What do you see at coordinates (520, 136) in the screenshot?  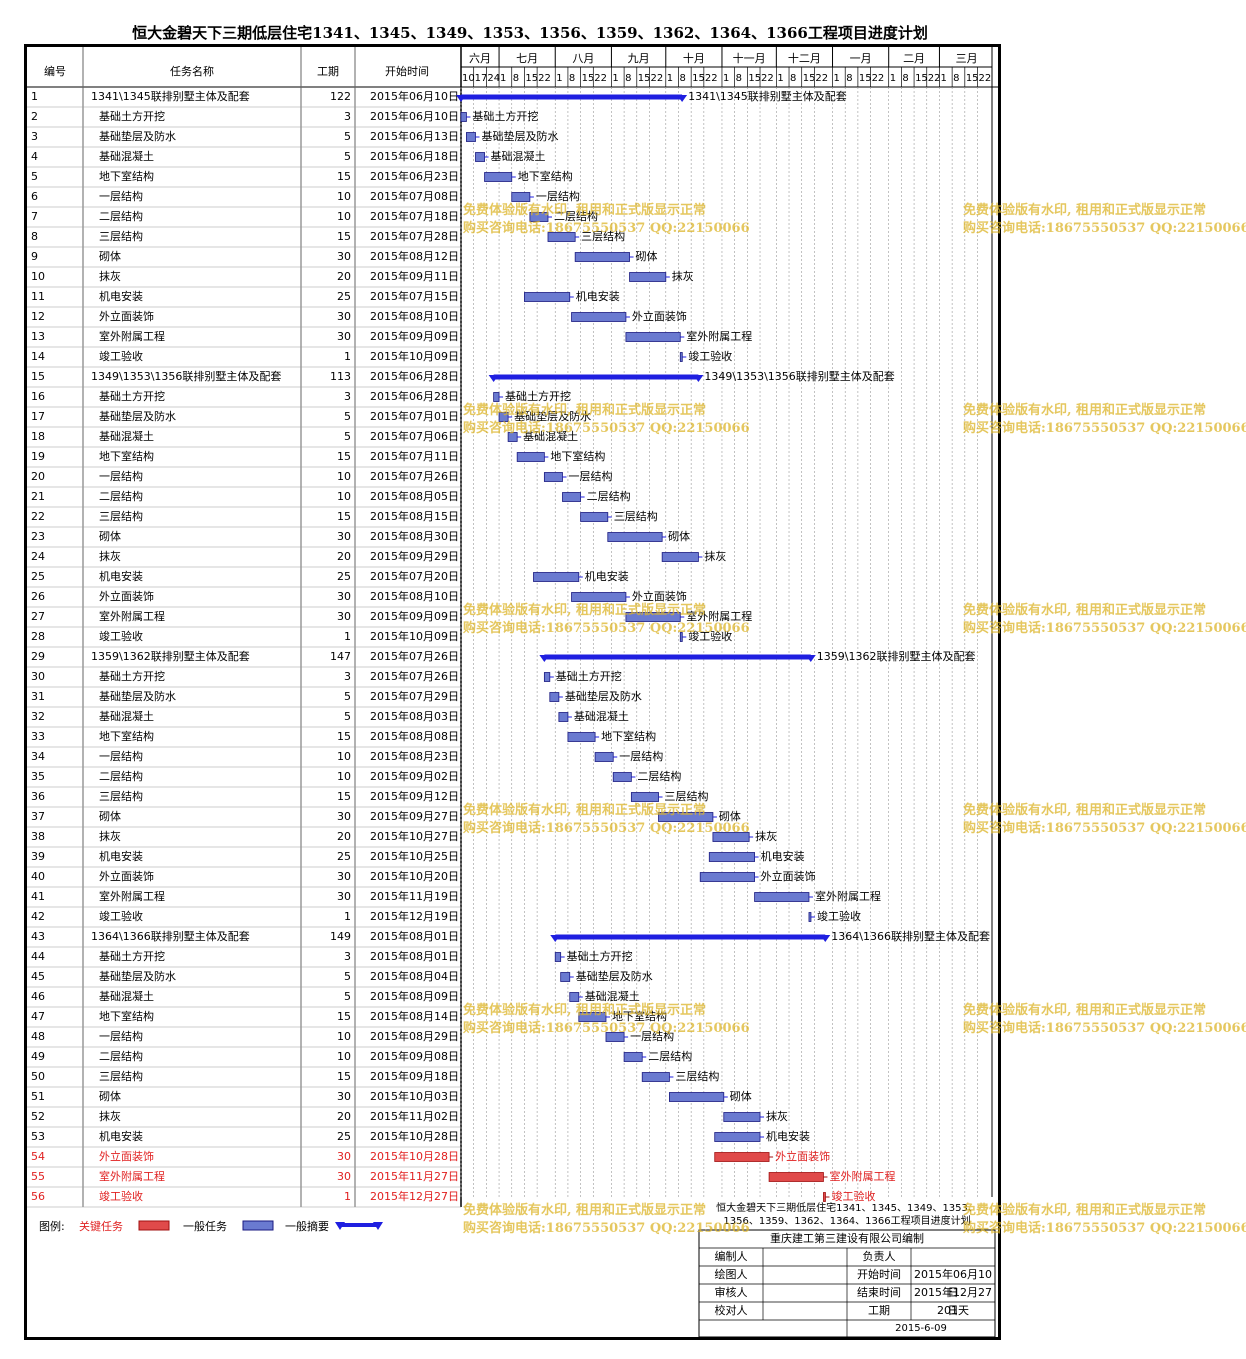 I see `bar-label: 基础垫层及防水` at bounding box center [520, 136].